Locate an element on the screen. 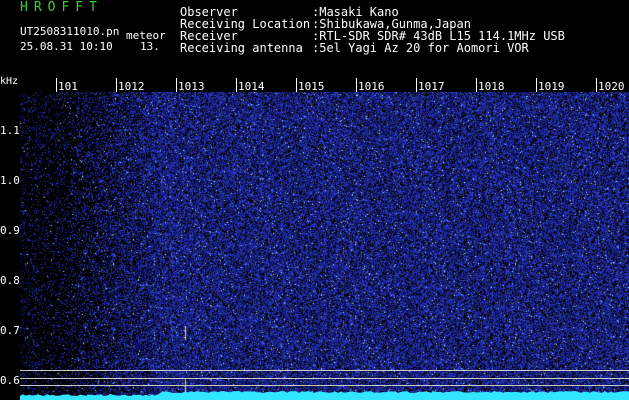  timestamp: 25.08.31 10:10 is located at coordinates (66, 46).